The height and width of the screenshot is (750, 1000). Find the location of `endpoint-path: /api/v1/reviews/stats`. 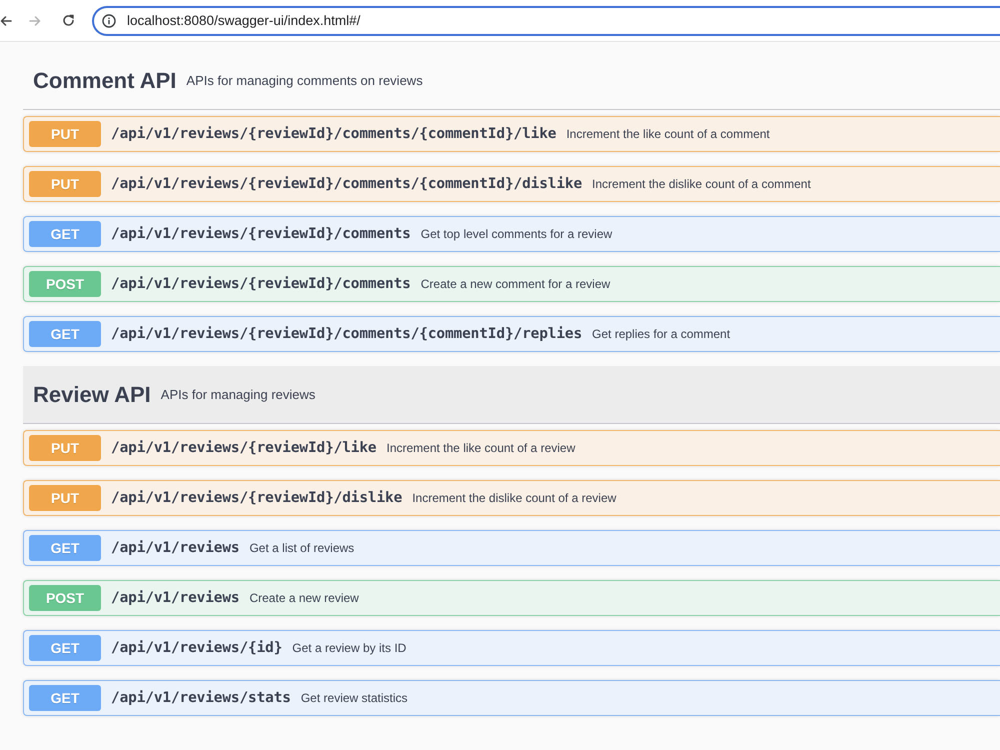

endpoint-path: /api/v1/reviews/stats is located at coordinates (200, 698).